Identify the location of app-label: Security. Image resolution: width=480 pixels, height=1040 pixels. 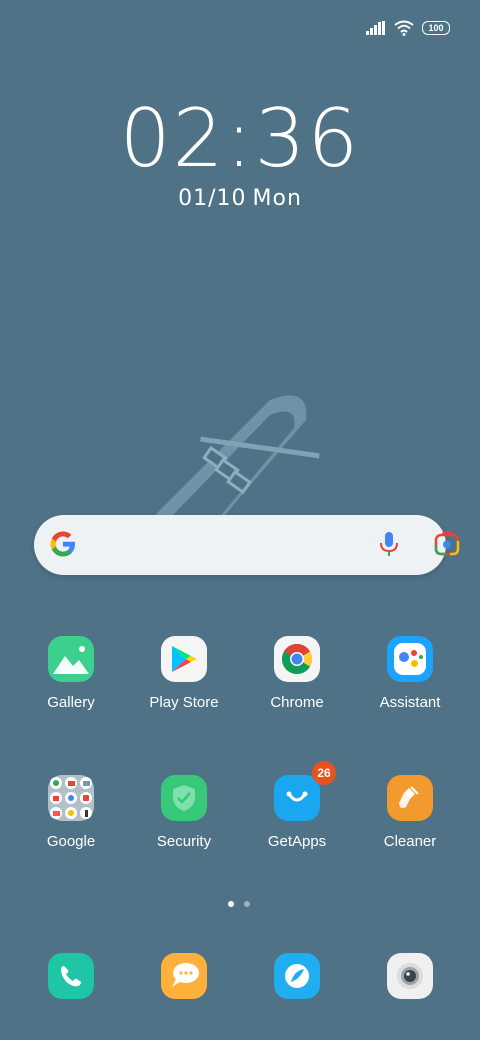
(184, 841).